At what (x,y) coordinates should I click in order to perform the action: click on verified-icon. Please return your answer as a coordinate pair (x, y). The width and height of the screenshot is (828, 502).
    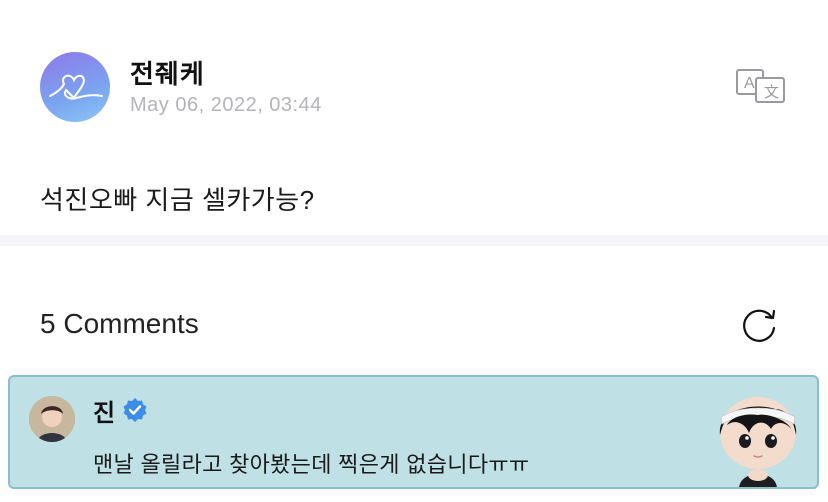
    Looking at the image, I should click on (135, 410).